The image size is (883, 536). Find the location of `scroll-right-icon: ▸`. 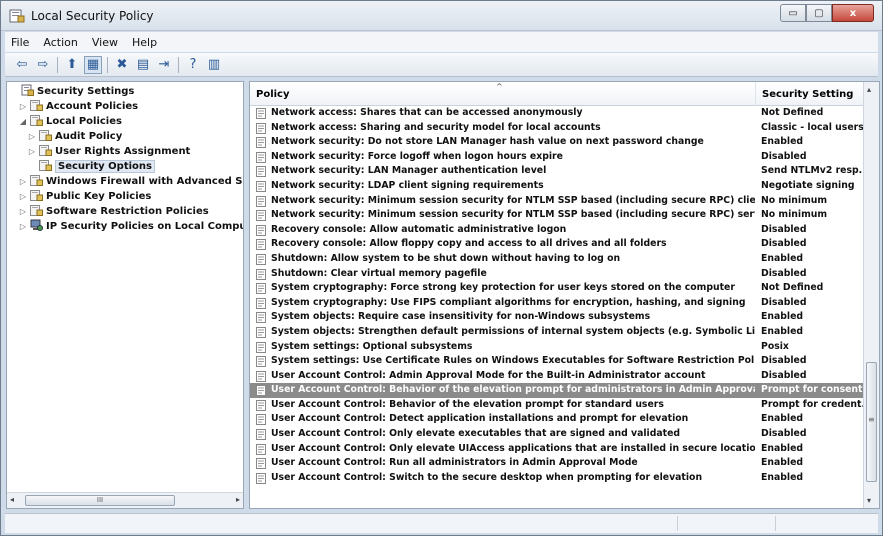

scroll-right-icon: ▸ is located at coordinates (238, 499).